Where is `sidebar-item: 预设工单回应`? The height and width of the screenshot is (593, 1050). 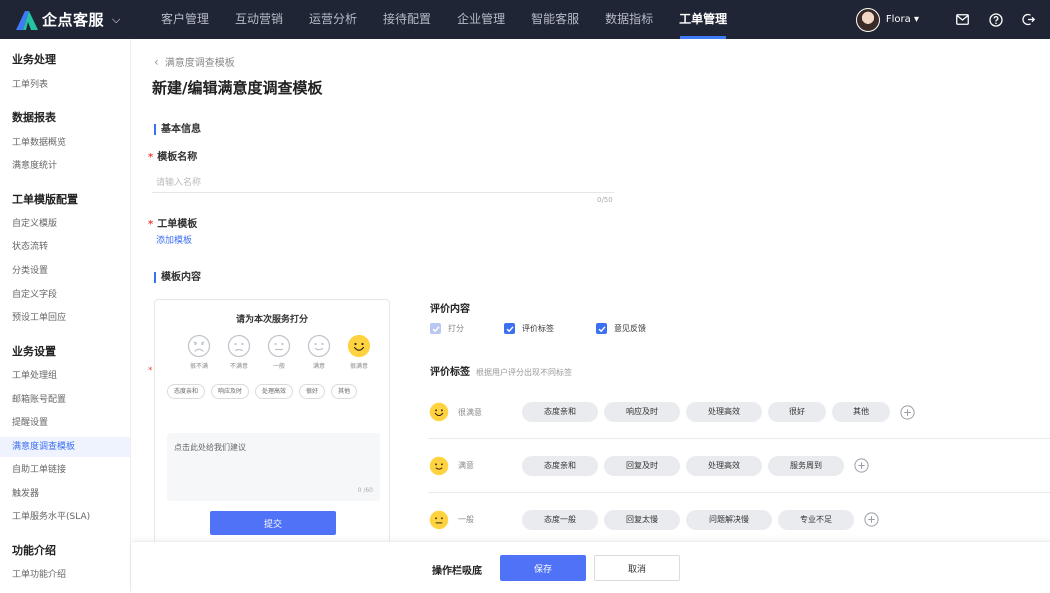 sidebar-item: 预设工单回应 is located at coordinates (65, 318).